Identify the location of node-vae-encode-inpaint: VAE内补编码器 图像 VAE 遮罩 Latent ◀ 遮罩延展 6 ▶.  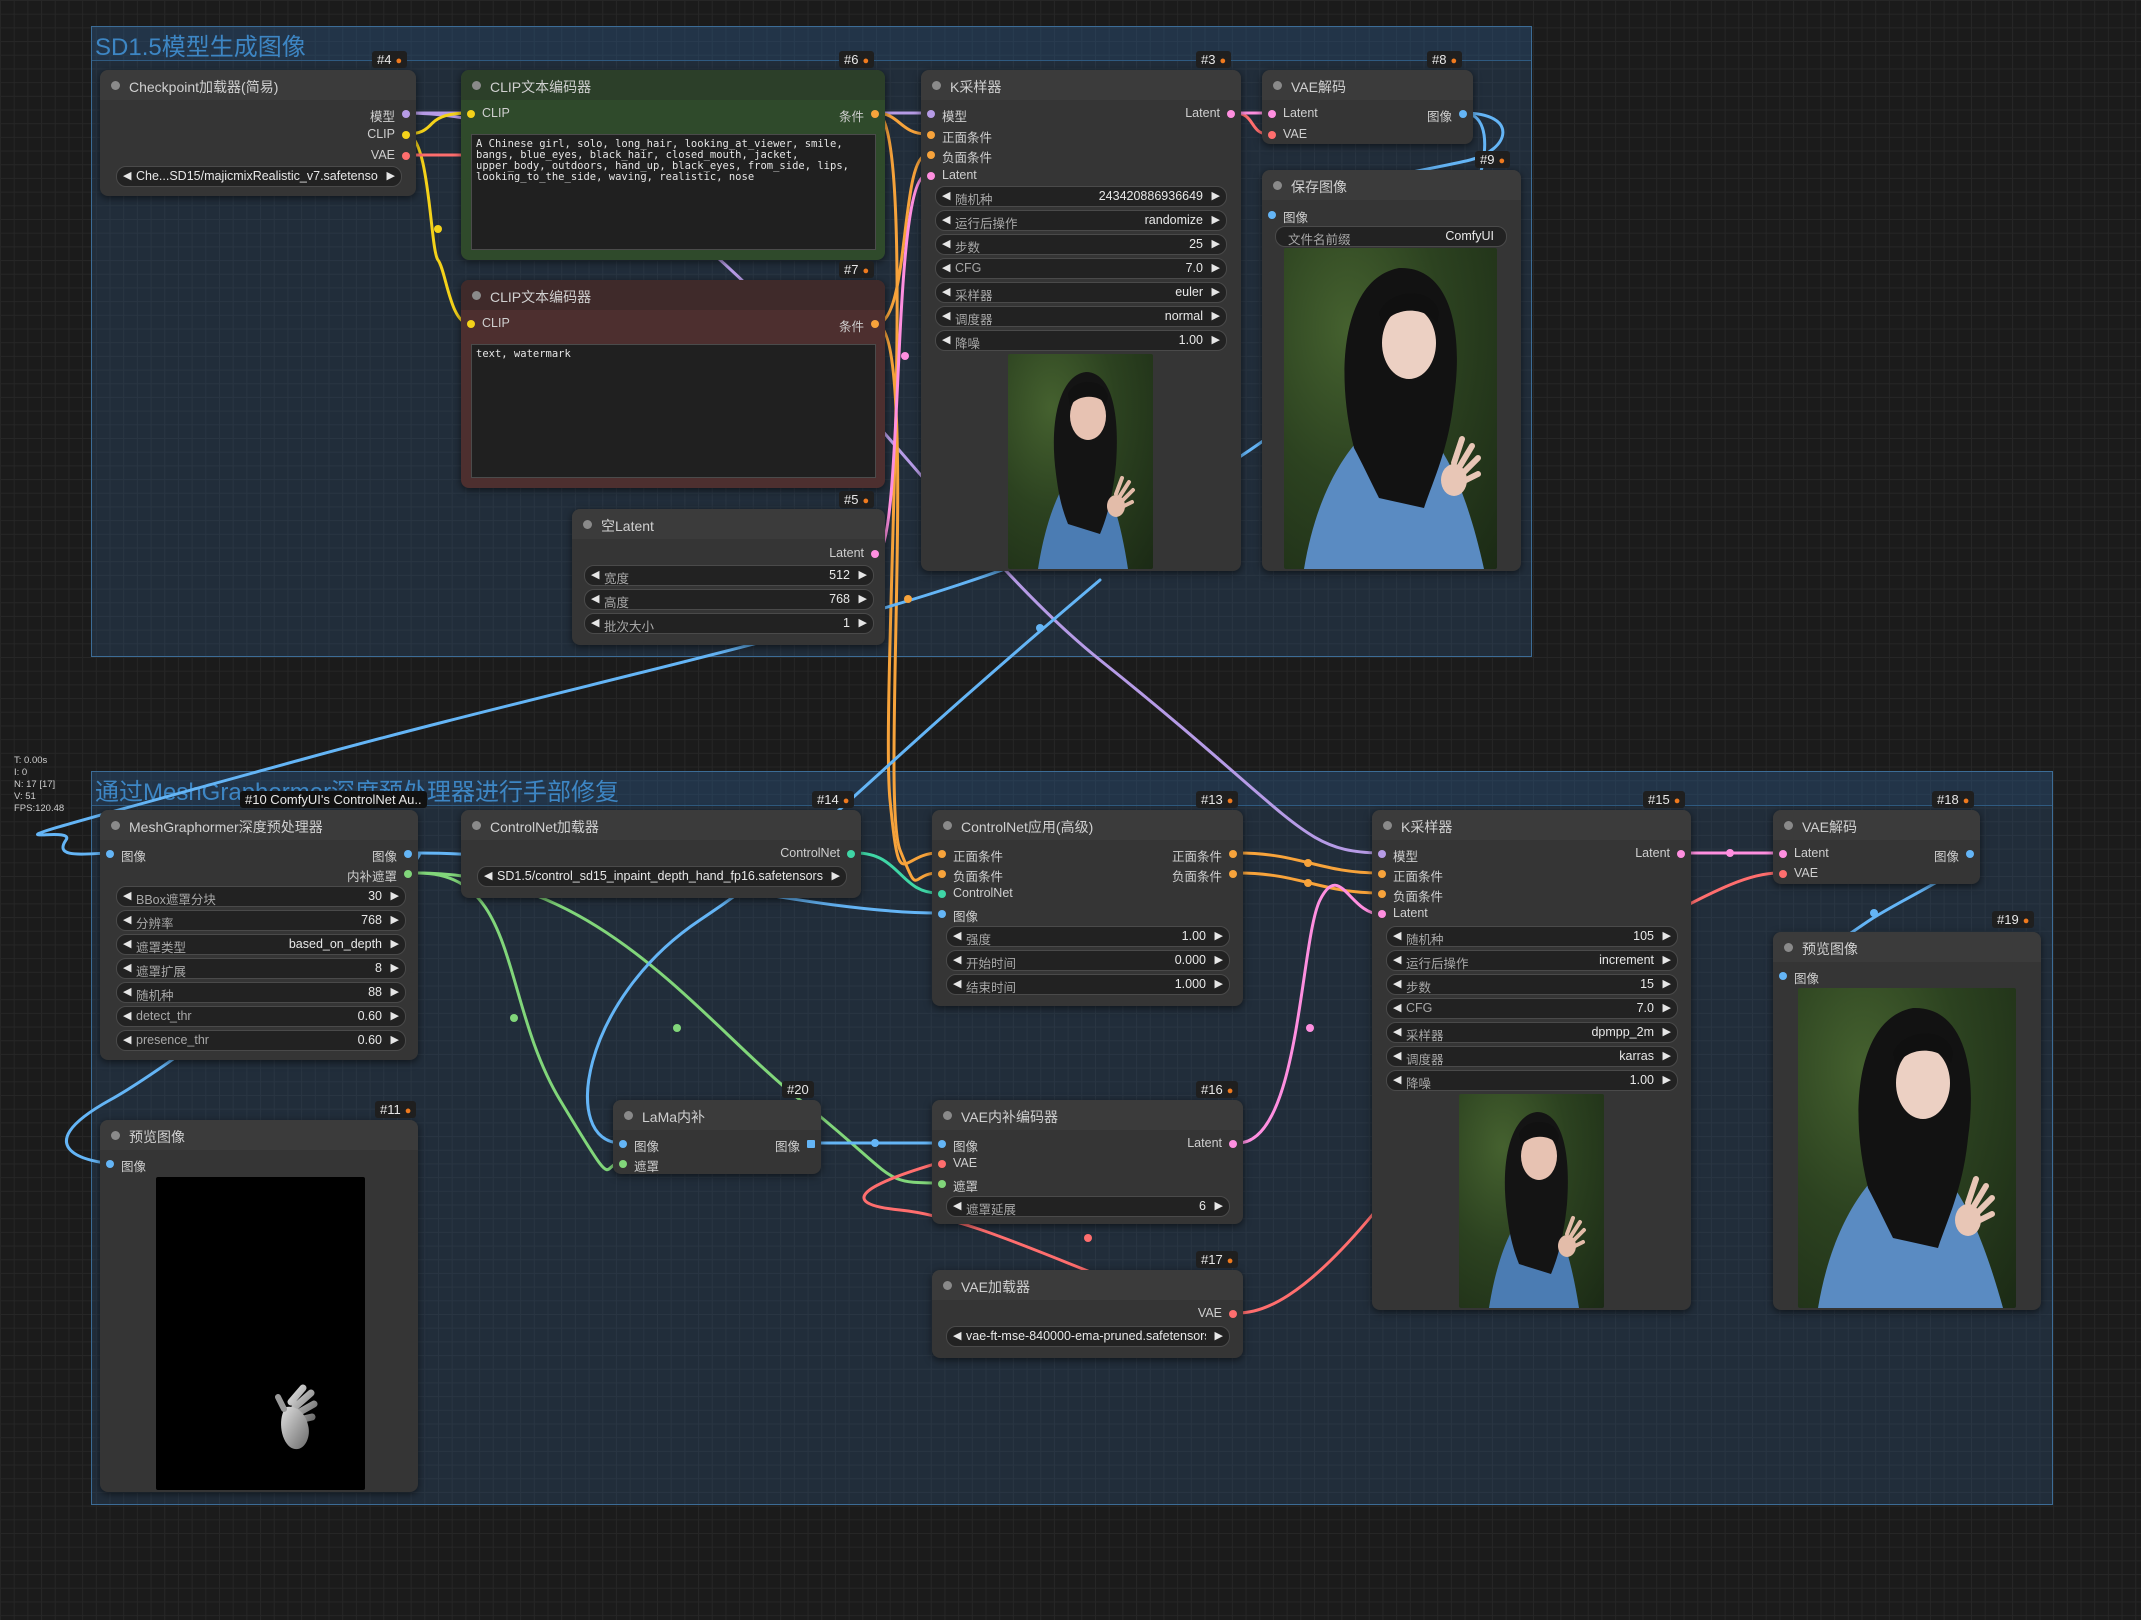
(1087, 1162).